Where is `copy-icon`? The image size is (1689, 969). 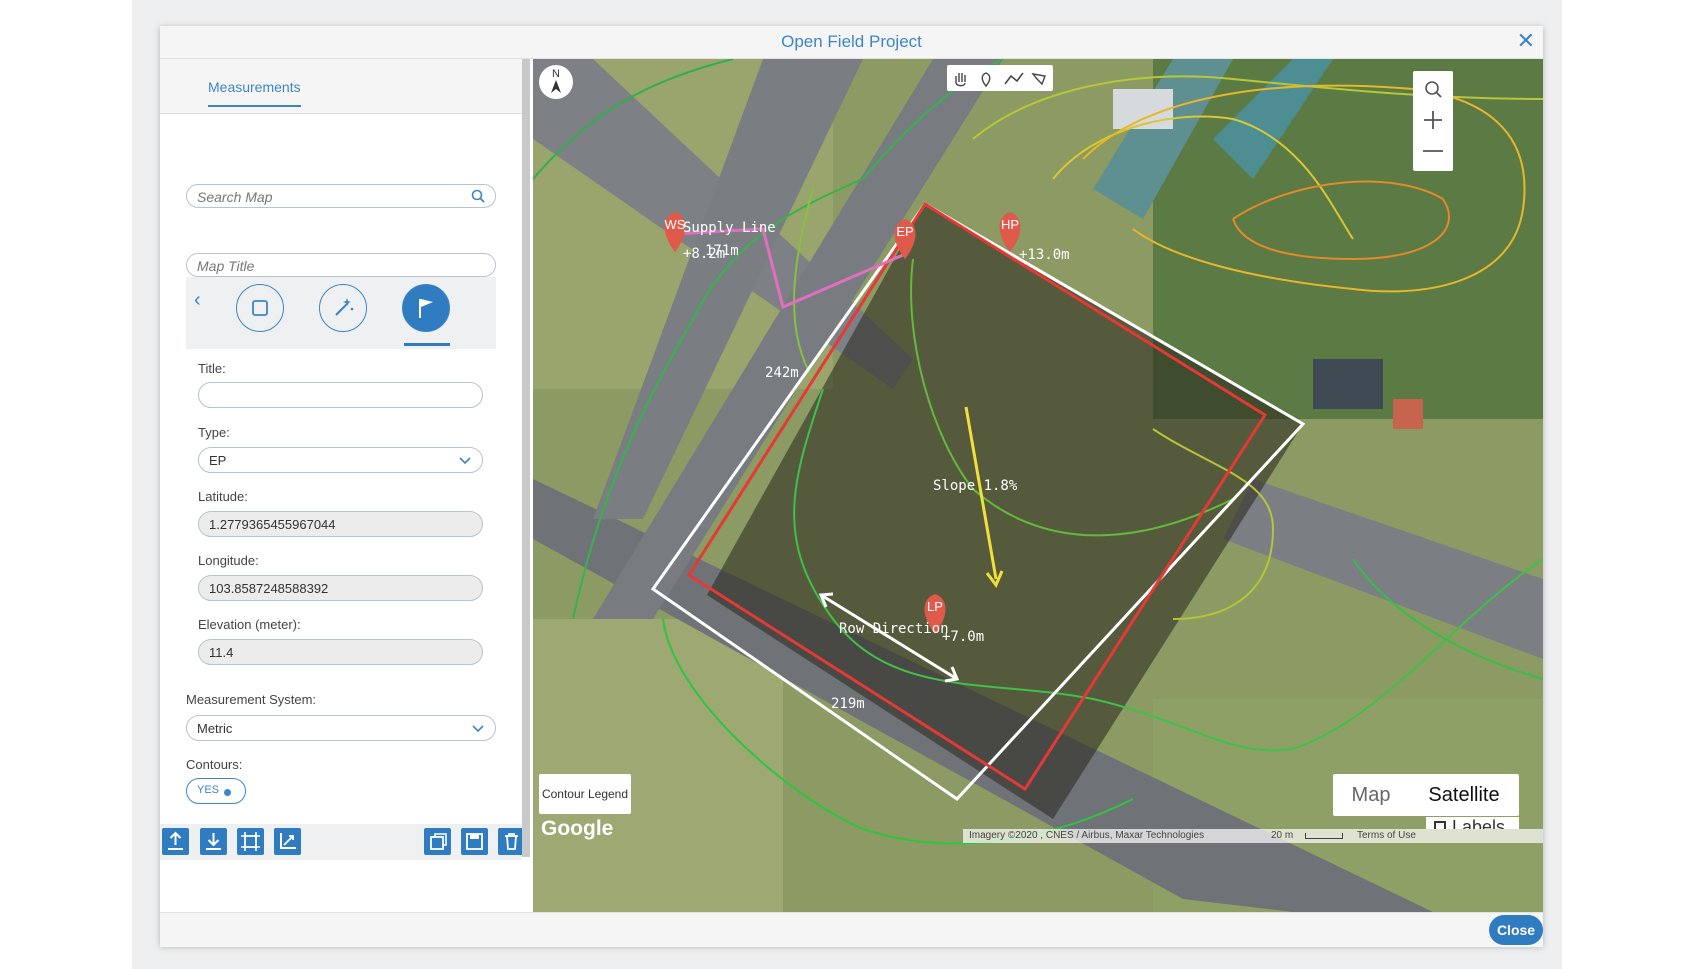
copy-icon is located at coordinates (438, 841).